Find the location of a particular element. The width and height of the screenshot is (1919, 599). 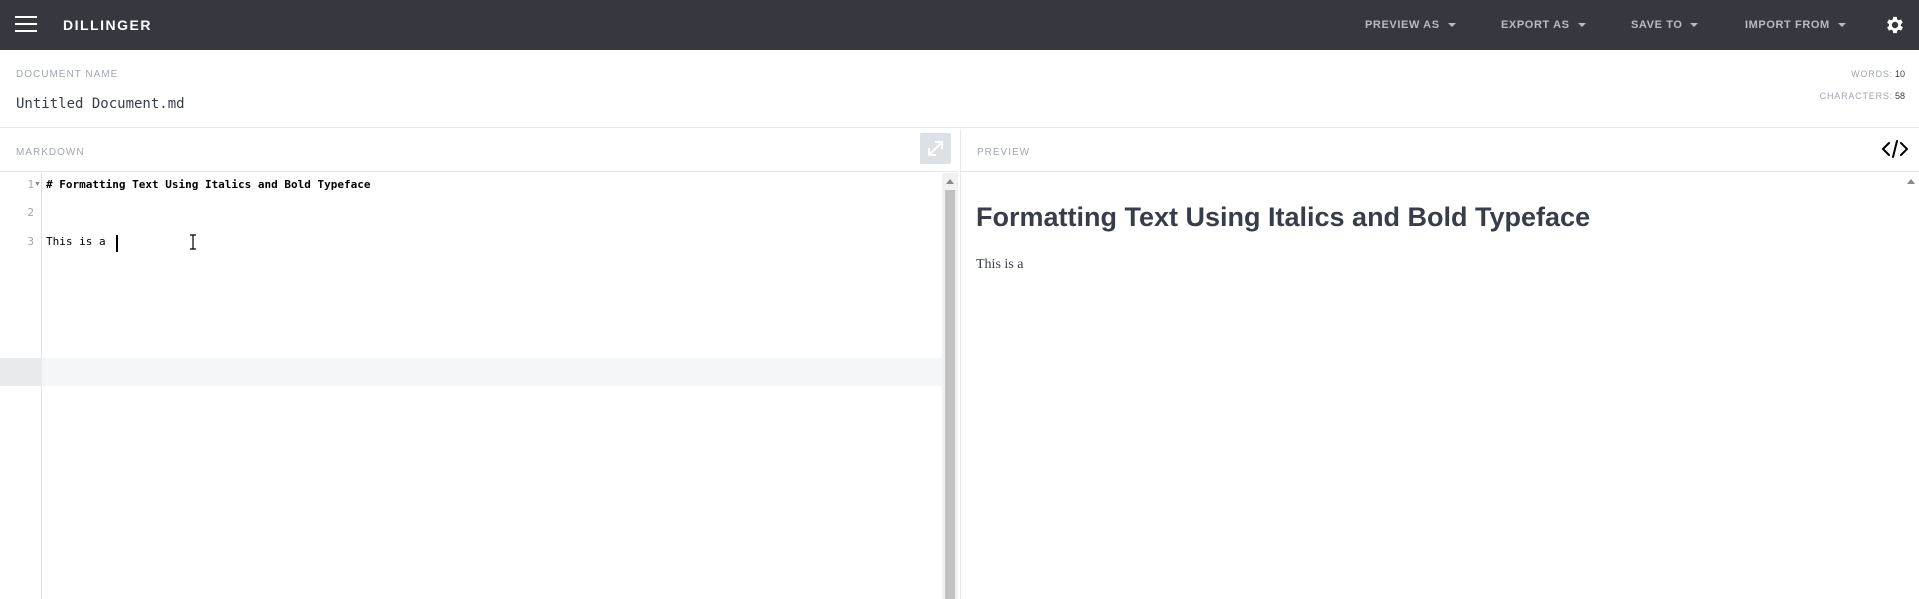

expand-icon is located at coordinates (935, 148).